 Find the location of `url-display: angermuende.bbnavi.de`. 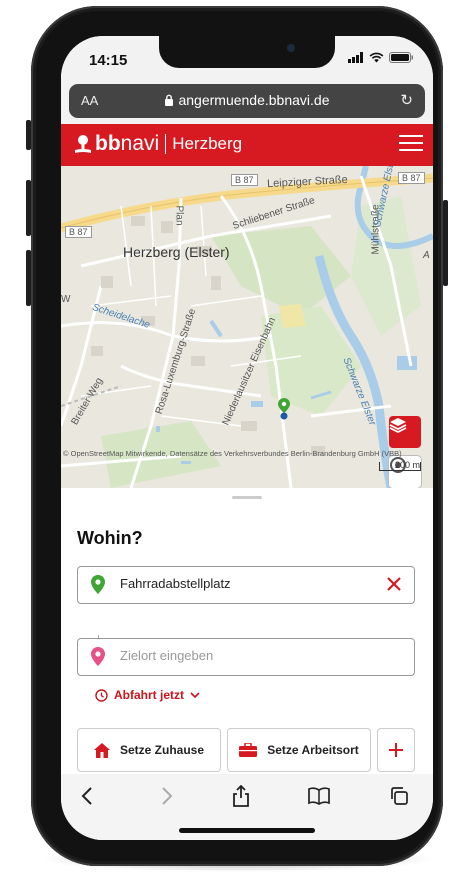

url-display: angermuende.bbnavi.de is located at coordinates (247, 100).